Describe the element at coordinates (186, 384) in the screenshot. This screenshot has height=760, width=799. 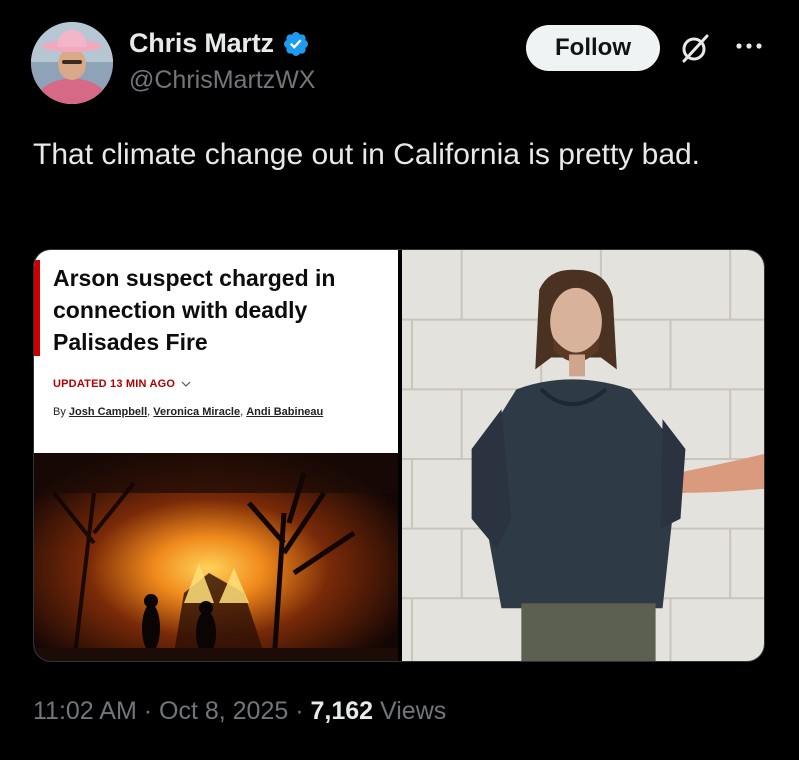
I see `chevron-down-icon` at that location.